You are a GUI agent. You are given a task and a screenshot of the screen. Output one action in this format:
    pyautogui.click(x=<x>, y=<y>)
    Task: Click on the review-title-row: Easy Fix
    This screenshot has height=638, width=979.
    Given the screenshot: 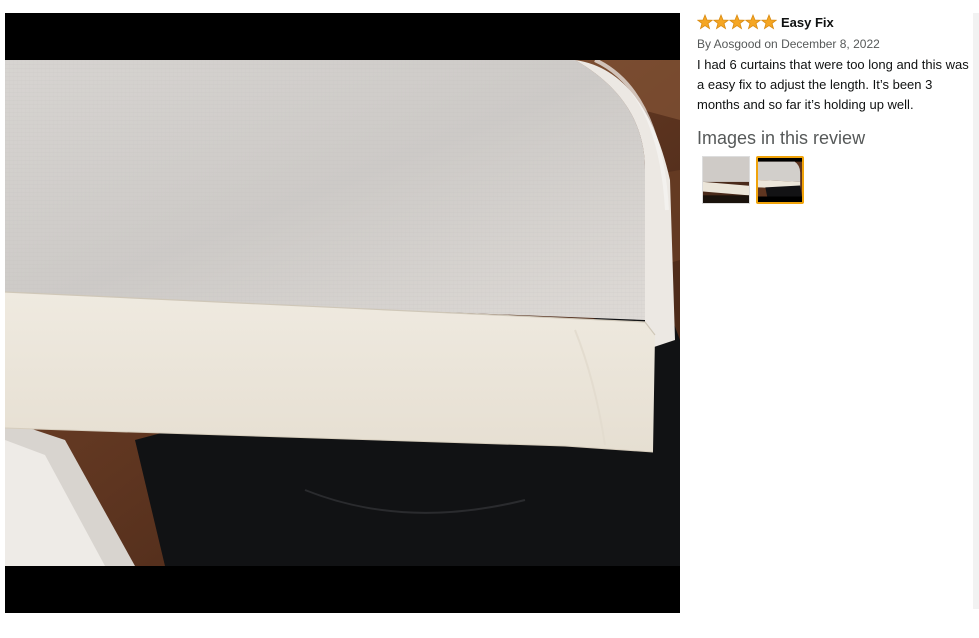 What is the action you would take?
    pyautogui.click(x=834, y=22)
    